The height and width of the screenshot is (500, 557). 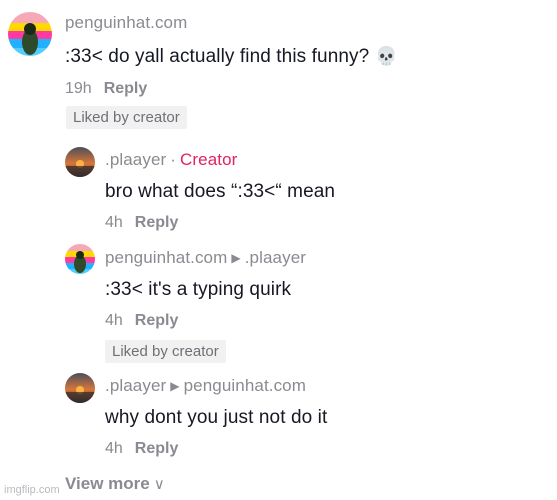 I want to click on comment-4-meta: 4h Reply, so click(x=141, y=449).